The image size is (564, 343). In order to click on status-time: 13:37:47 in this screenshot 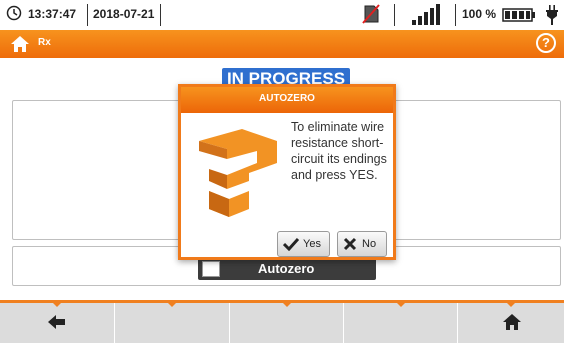, I will do `click(52, 14)`.